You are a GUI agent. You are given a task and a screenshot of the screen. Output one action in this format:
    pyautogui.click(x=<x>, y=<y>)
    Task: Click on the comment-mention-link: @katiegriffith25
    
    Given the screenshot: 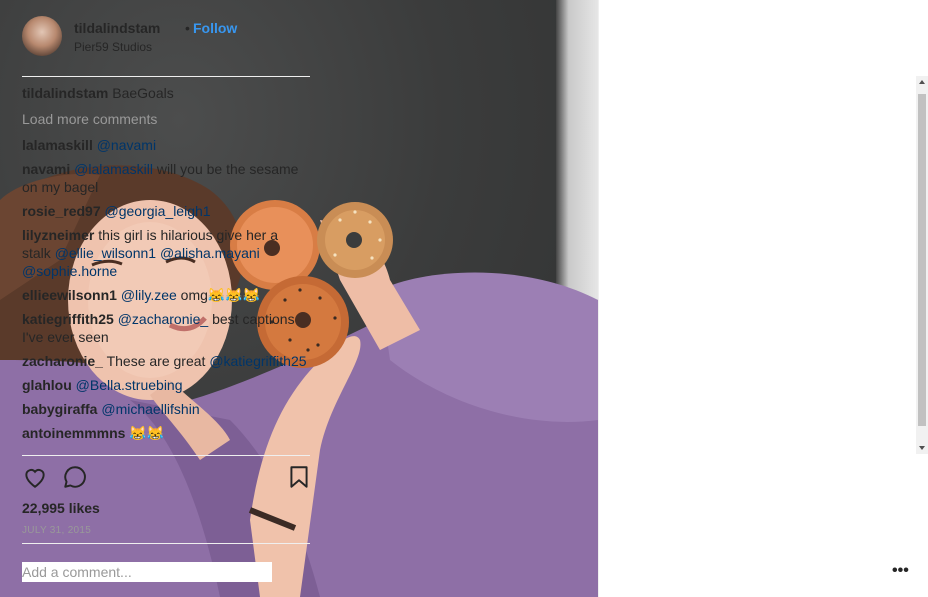 What is the action you would take?
    pyautogui.click(x=257, y=361)
    